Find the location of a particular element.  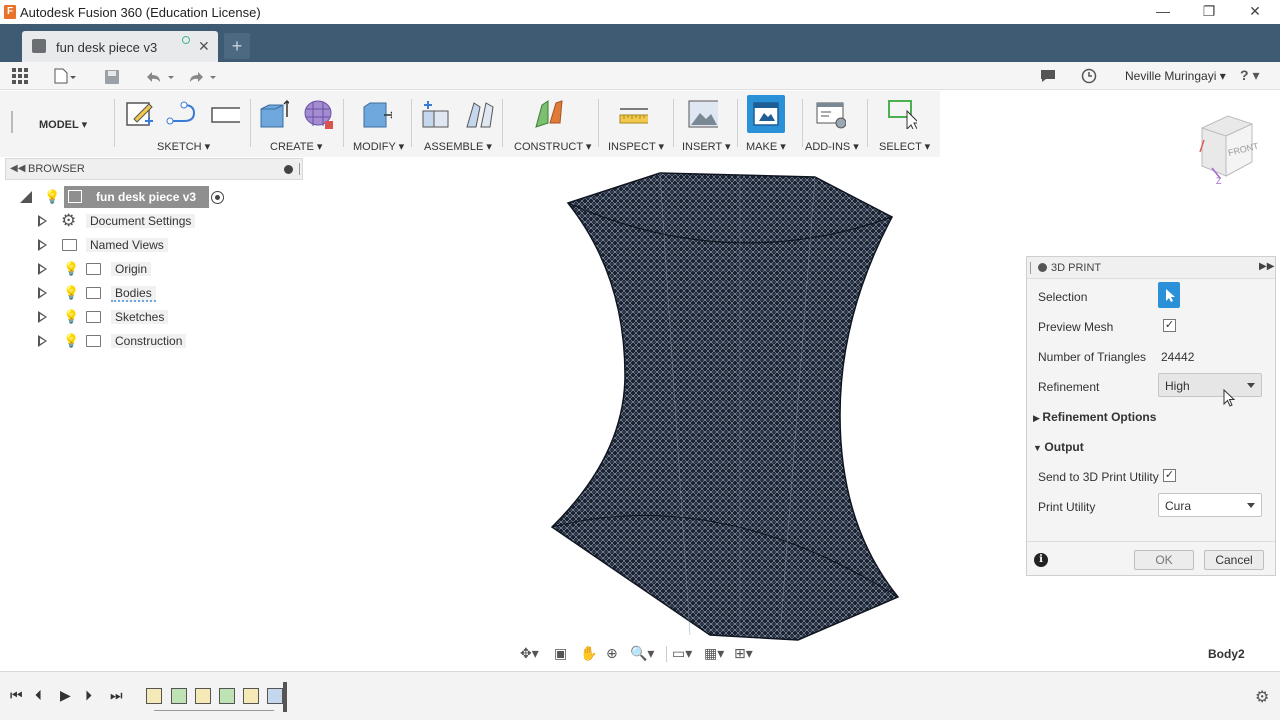

insert-menu: INSERT ▾ is located at coordinates (706, 146).